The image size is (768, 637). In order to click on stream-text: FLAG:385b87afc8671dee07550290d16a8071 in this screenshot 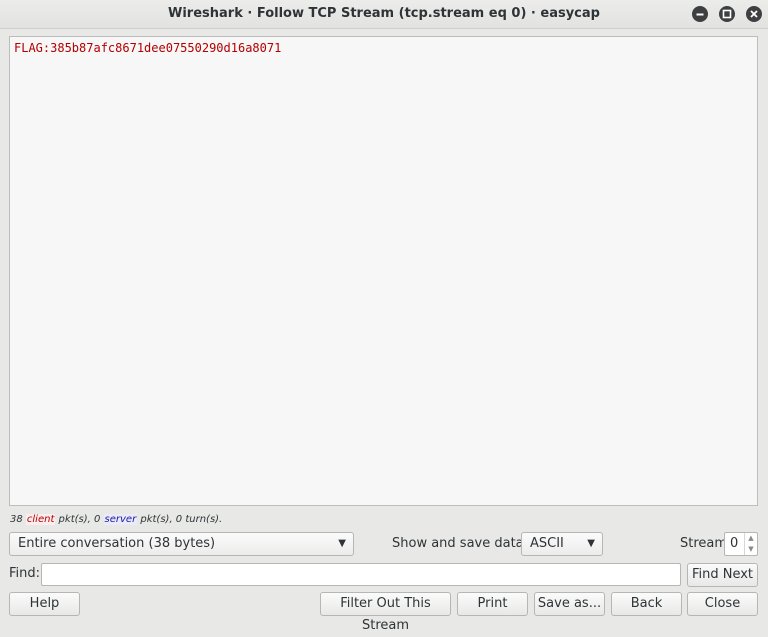, I will do `click(147, 48)`.